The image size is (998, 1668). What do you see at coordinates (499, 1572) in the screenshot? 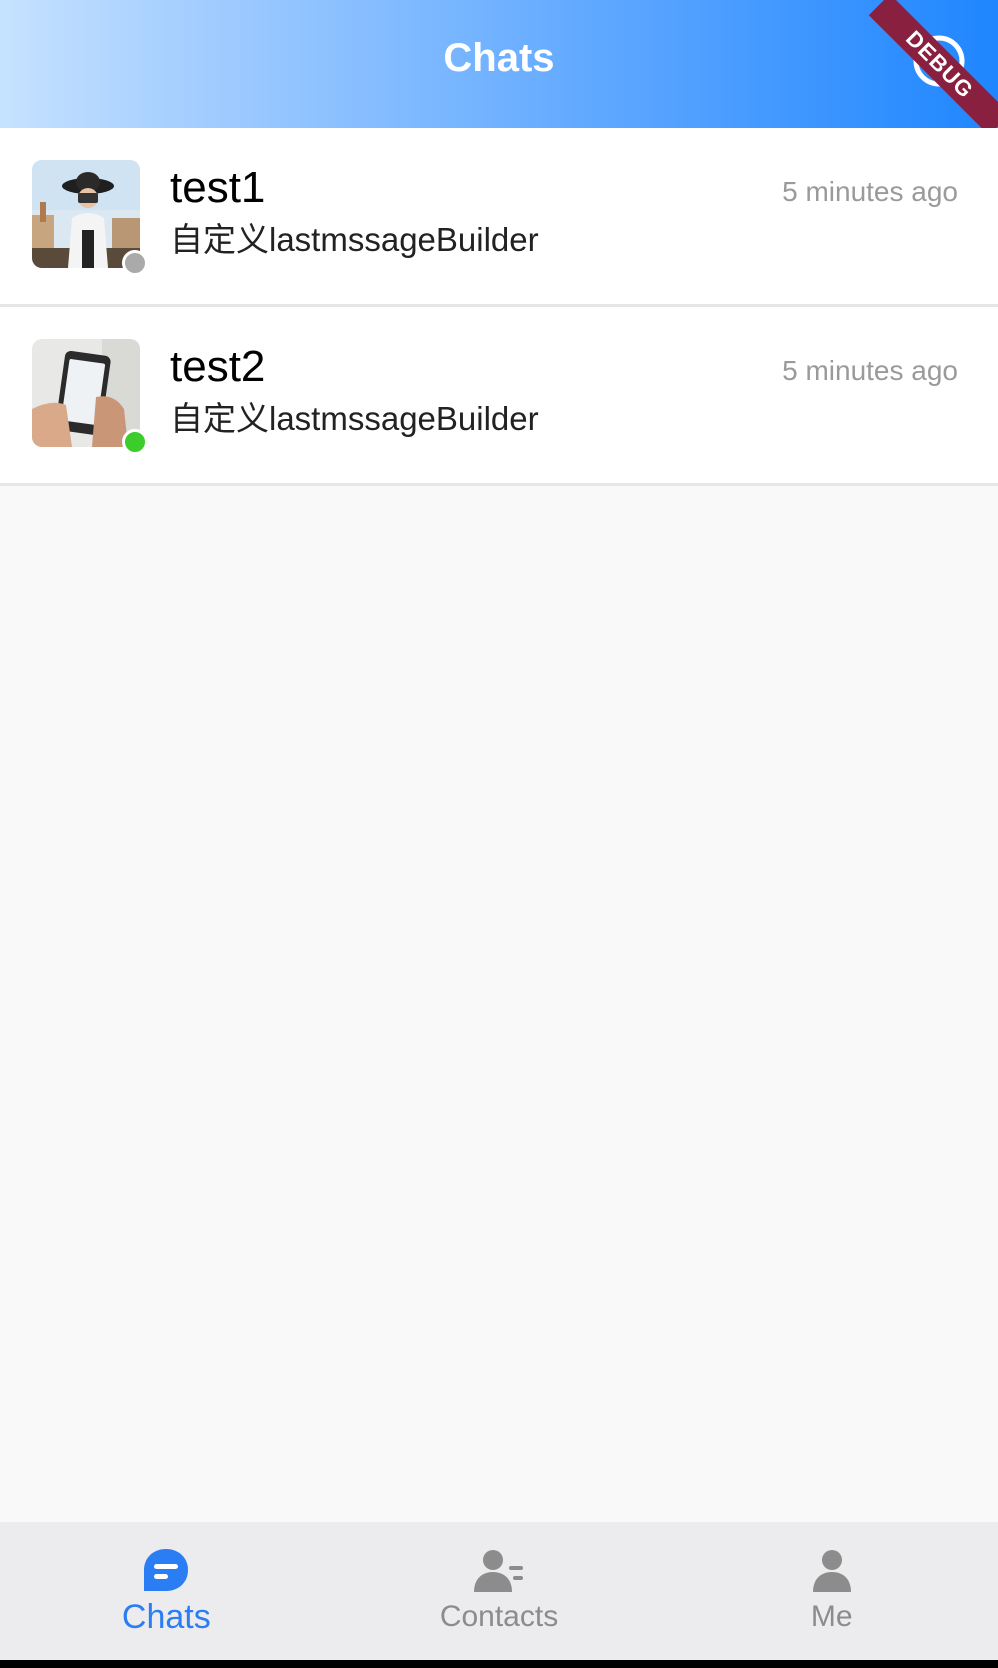
I see `contacts-icon` at bounding box center [499, 1572].